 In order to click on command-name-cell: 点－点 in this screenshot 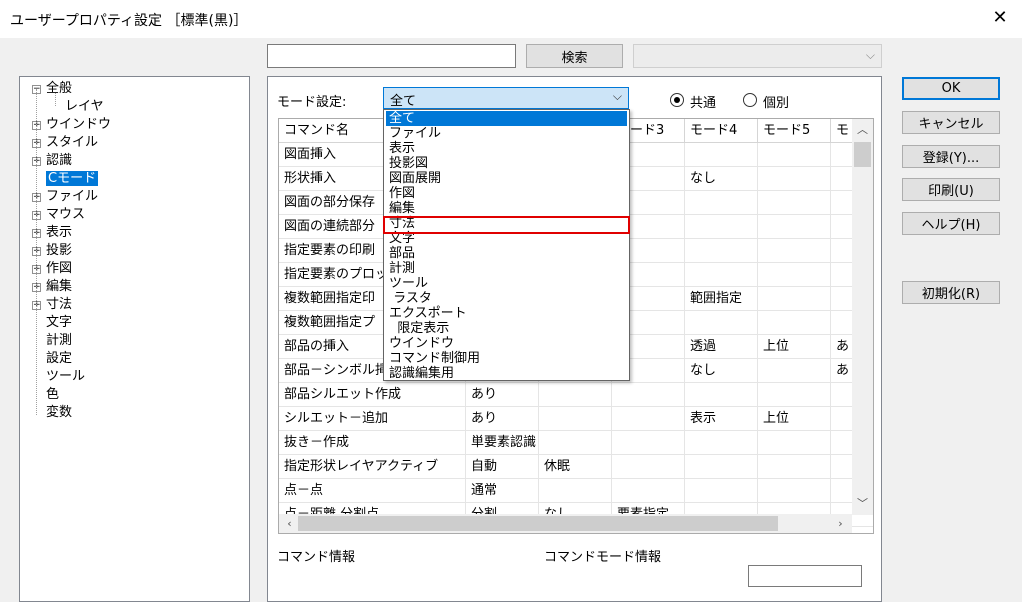, I will do `click(372, 491)`.